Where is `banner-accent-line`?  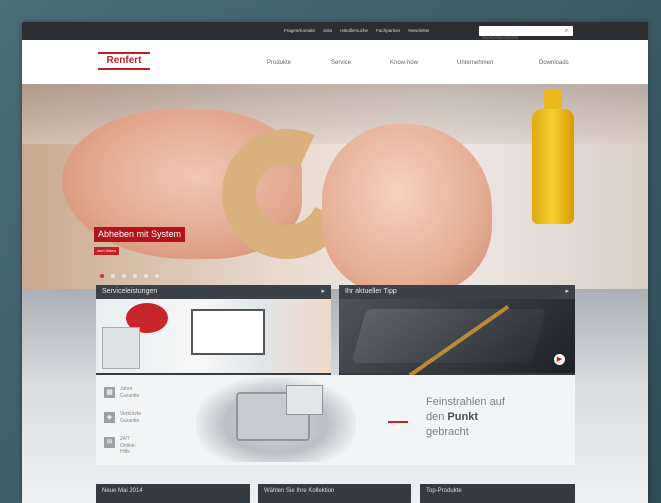
banner-accent-line is located at coordinates (398, 422).